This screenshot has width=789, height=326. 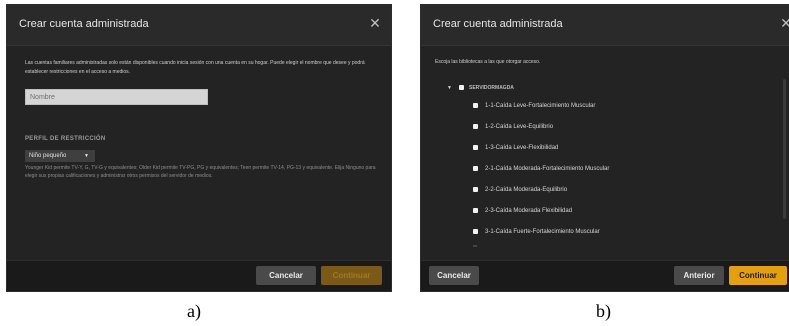 What do you see at coordinates (540, 106) in the screenshot?
I see `library-label: 1-1-Caída Leve-Fortalecimiento Muscular` at bounding box center [540, 106].